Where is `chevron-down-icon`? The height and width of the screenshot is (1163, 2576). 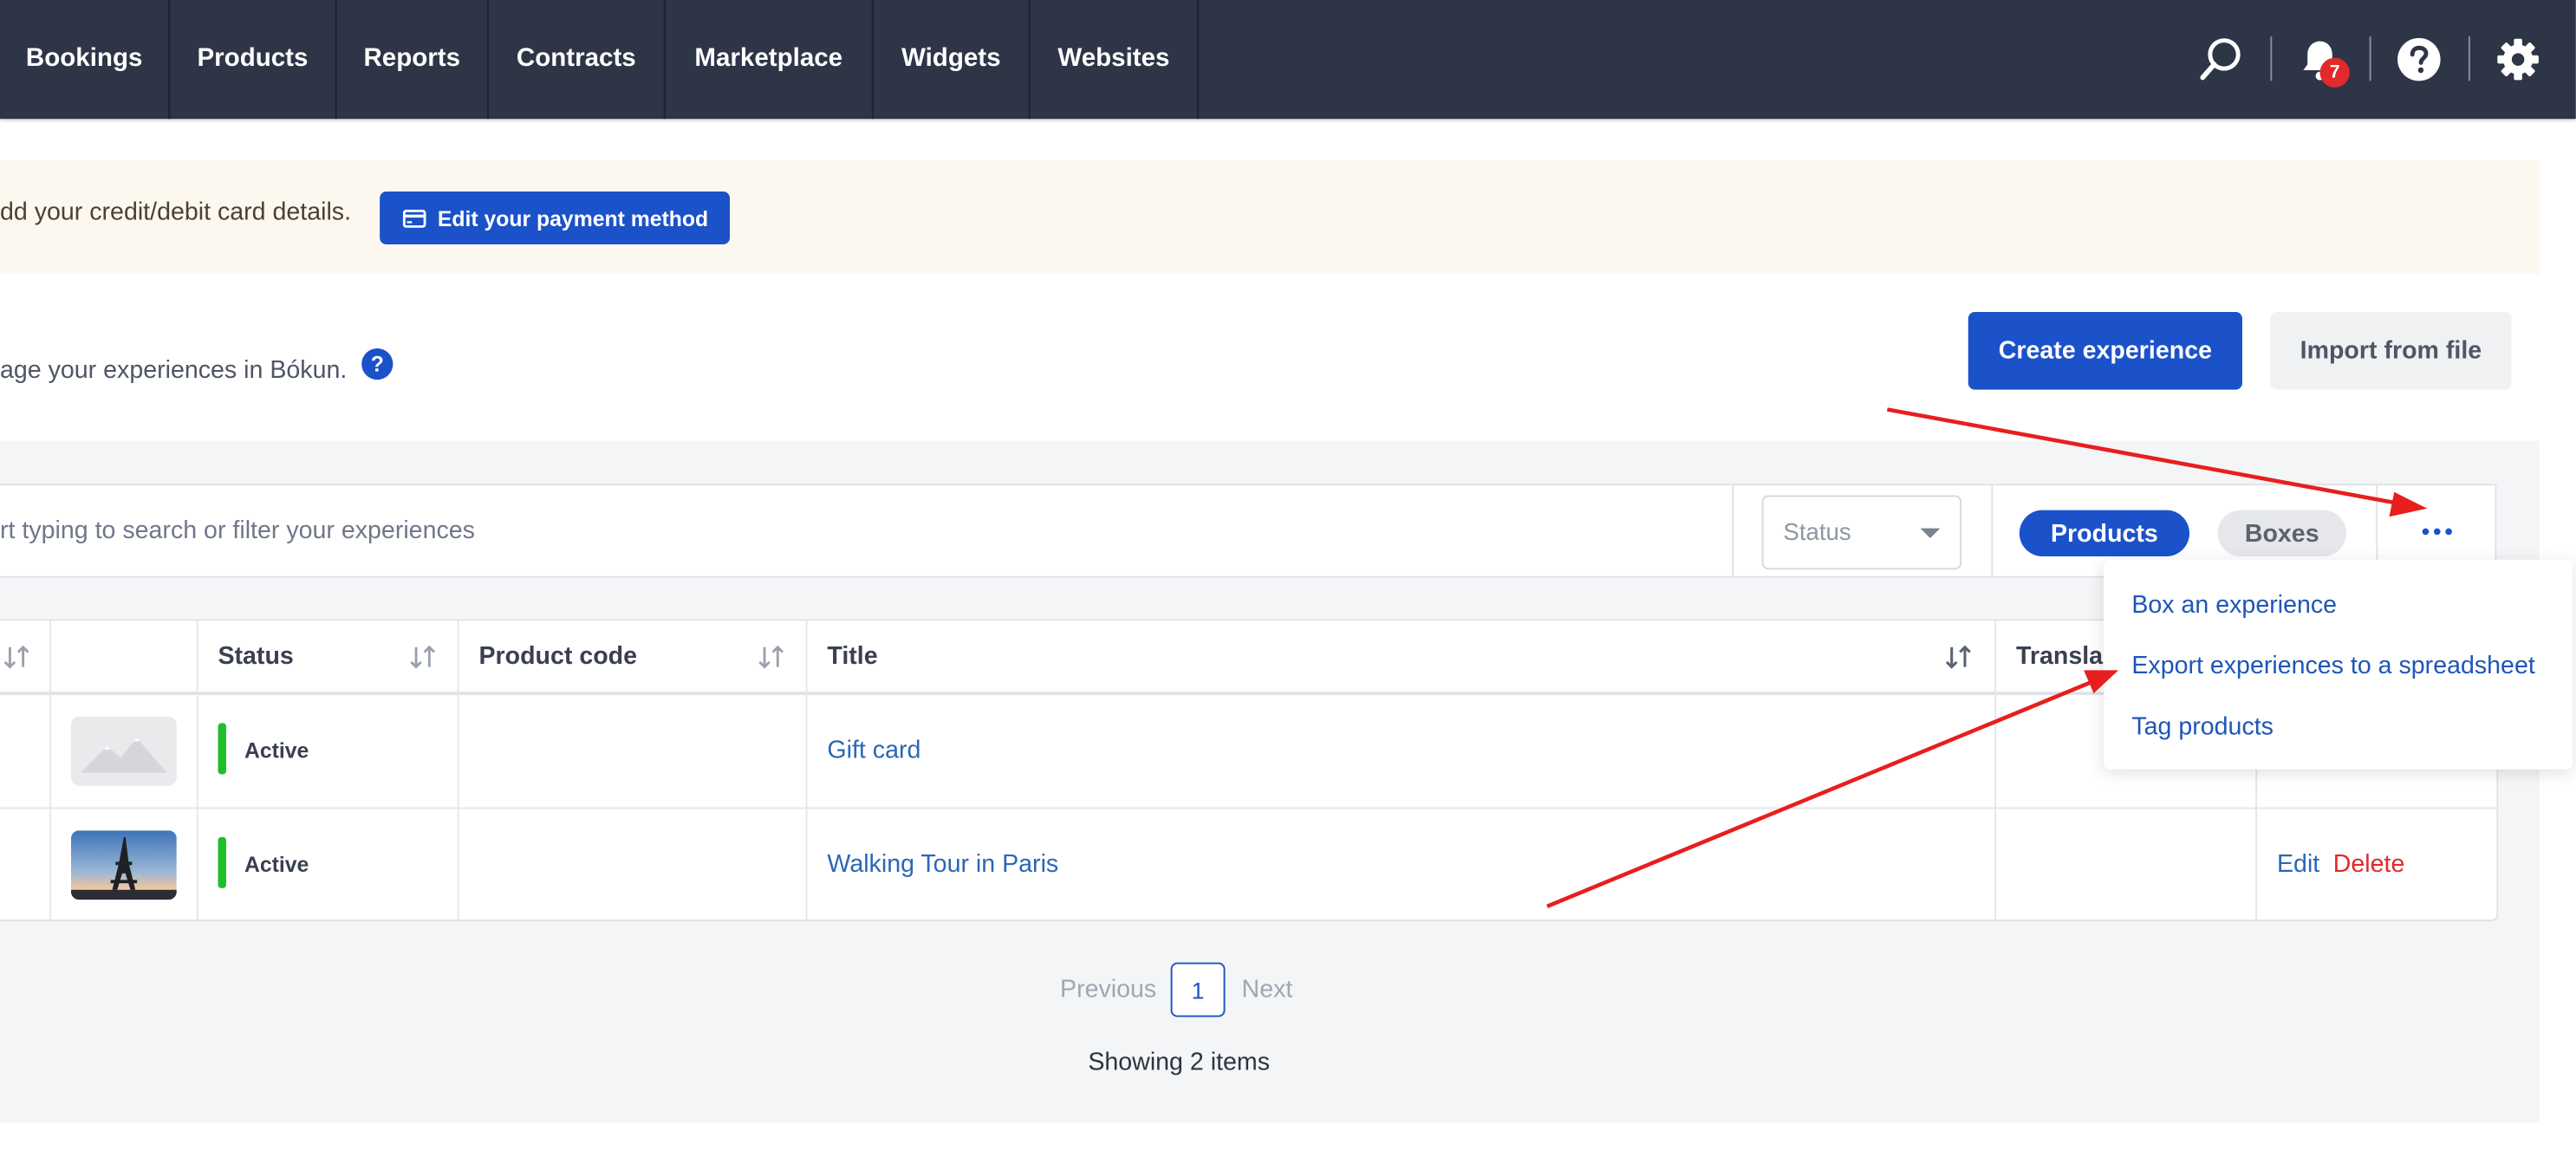
chevron-down-icon is located at coordinates (1930, 533).